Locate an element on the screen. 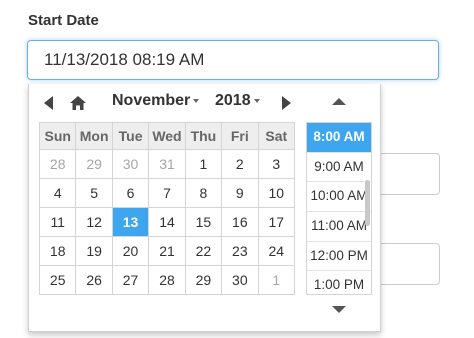  calendar-week-row: 4 5 6 7 8 9 10 is located at coordinates (167, 193).